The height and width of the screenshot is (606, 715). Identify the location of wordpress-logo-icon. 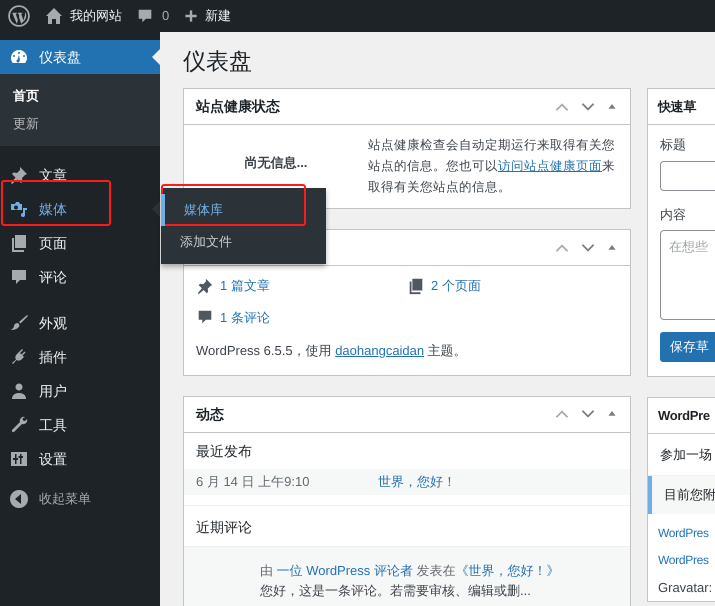
(19, 16).